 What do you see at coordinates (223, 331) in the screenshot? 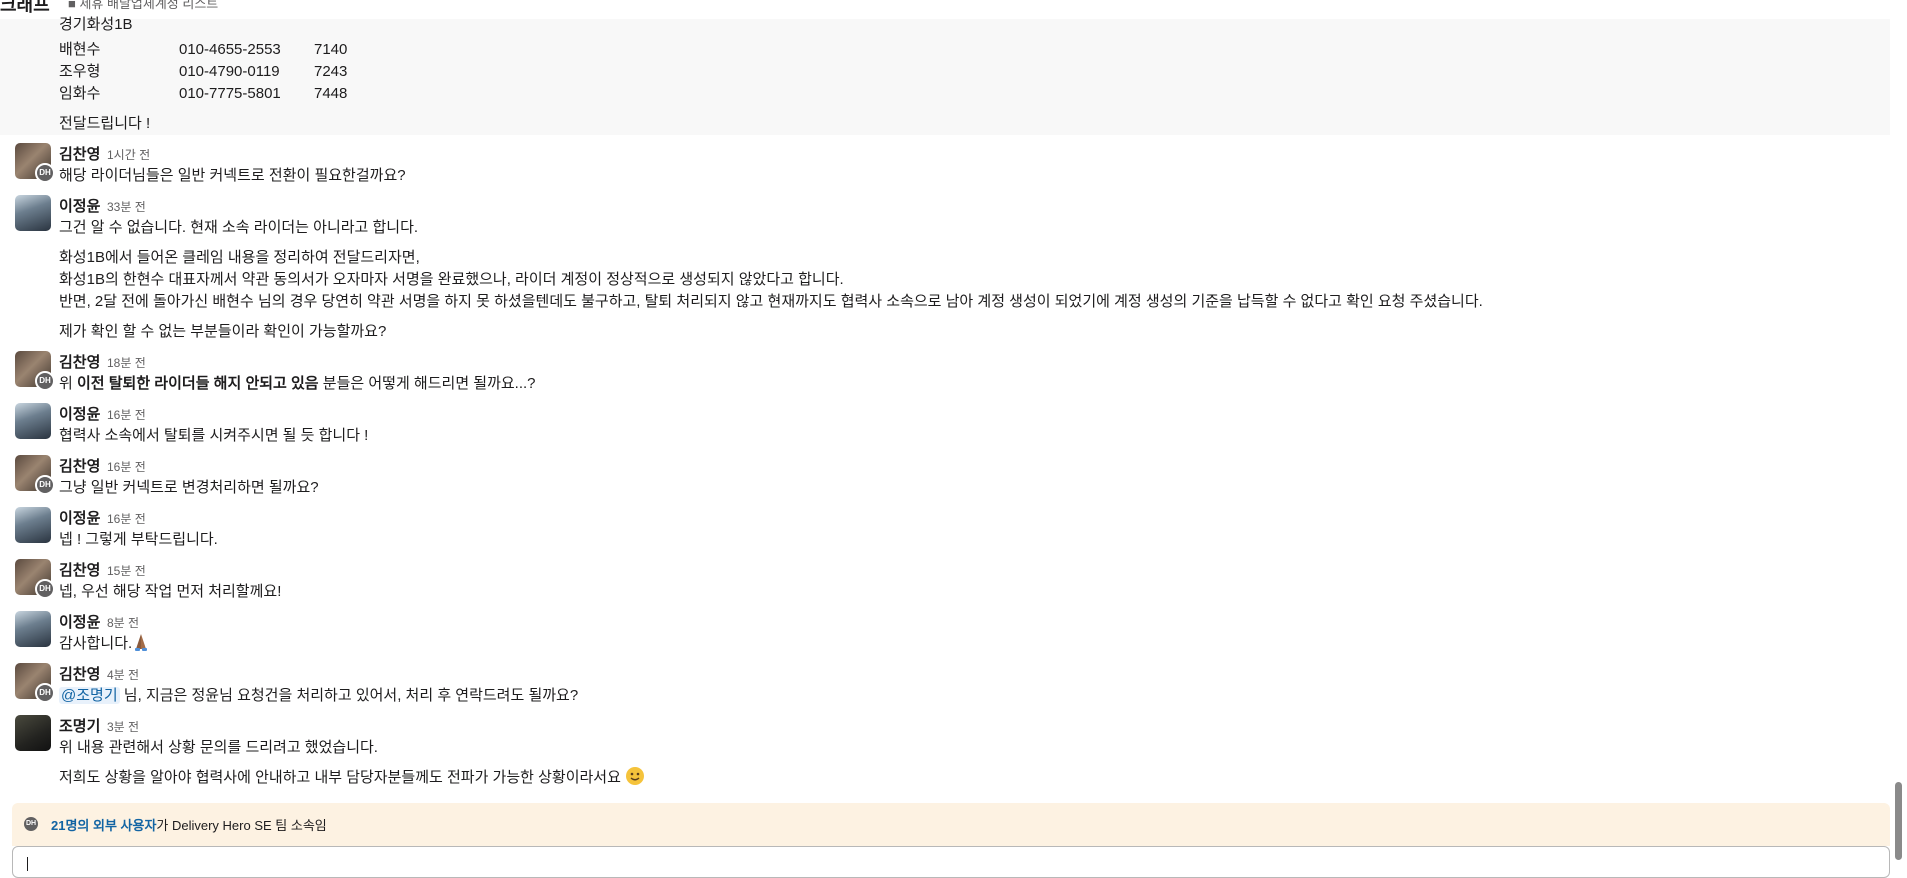
I see `message-text: 제가 확인 할 수 없는 부분들이라 확인이 가능할까요?` at bounding box center [223, 331].